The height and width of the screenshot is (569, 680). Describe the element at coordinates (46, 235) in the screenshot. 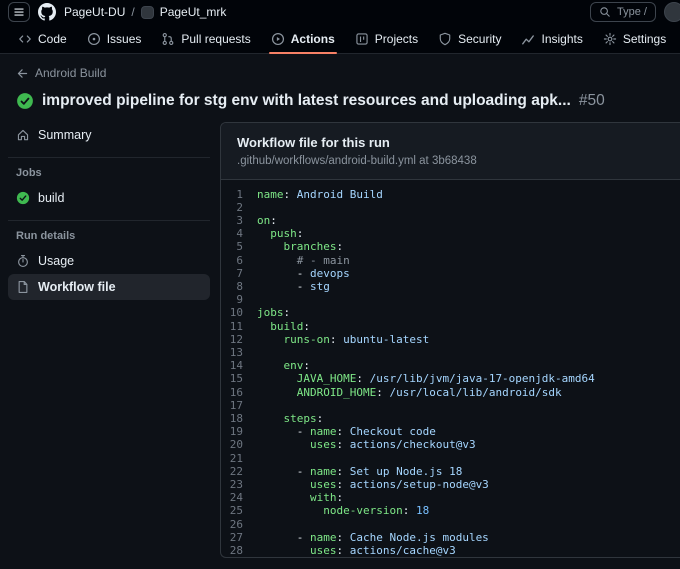

I see `sidebar-section-heading: Run details` at that location.